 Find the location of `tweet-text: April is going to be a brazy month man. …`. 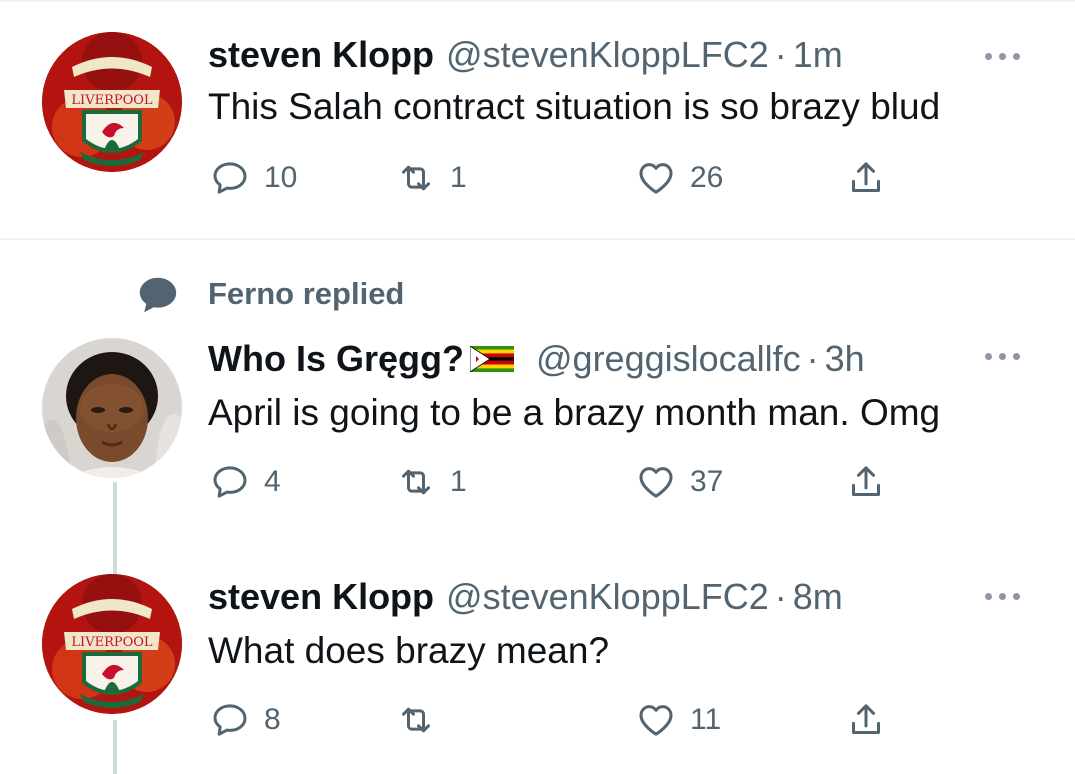

tweet-text: April is going to be a brazy month man. … is located at coordinates (574, 412).